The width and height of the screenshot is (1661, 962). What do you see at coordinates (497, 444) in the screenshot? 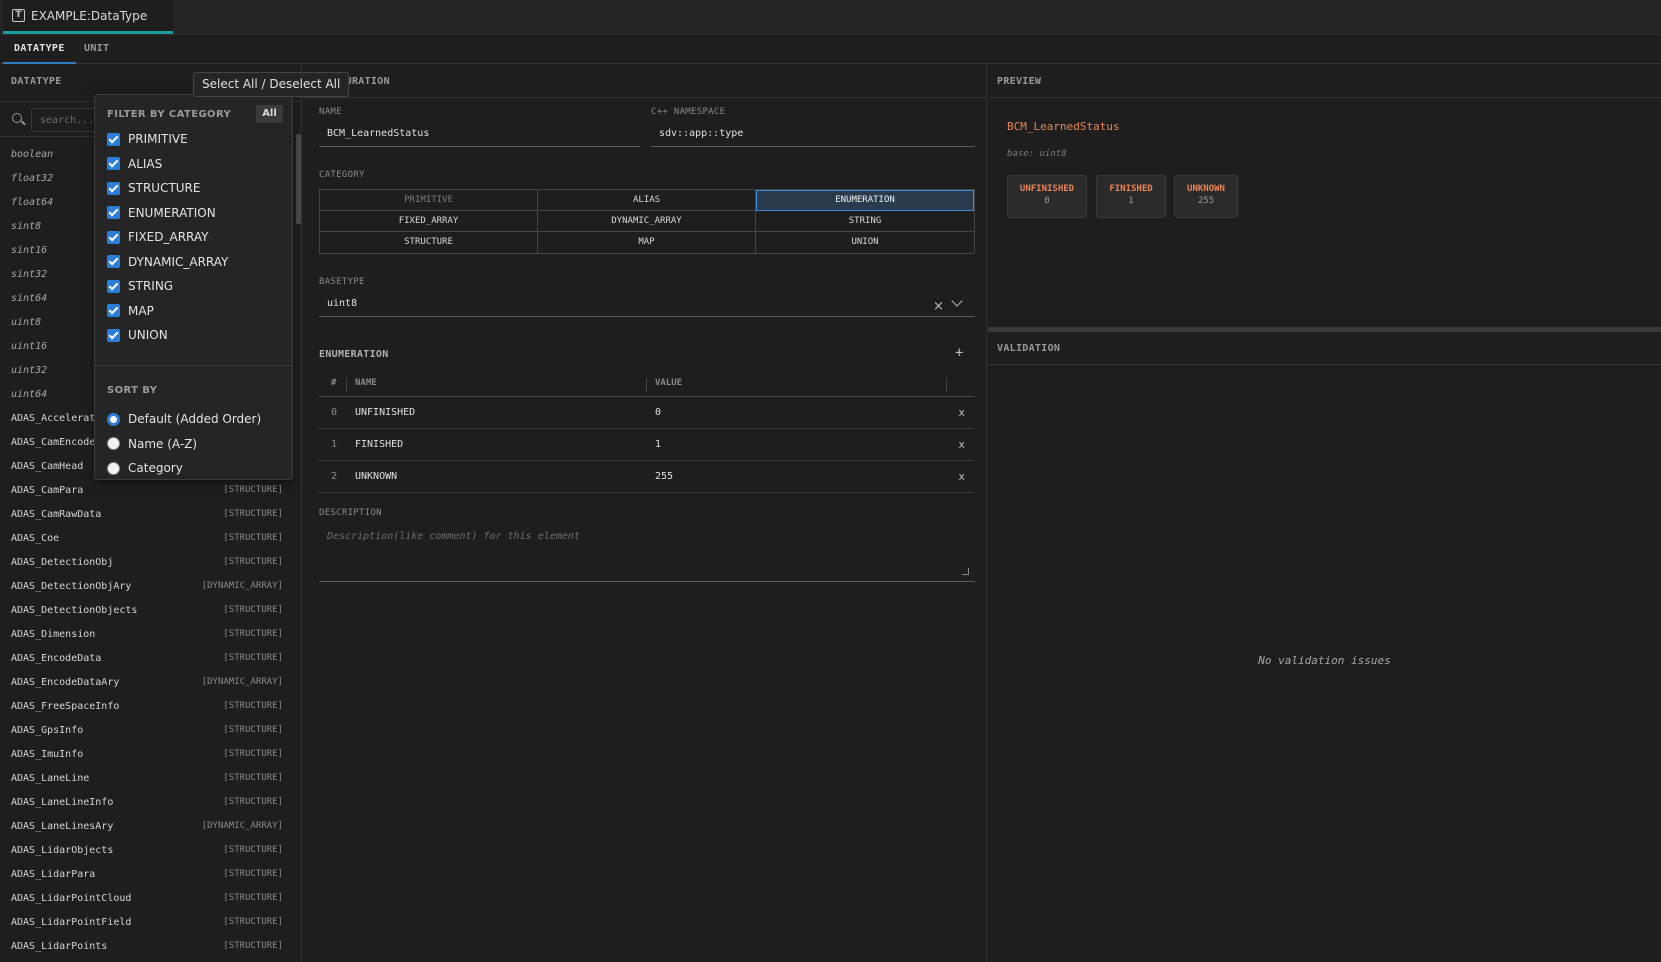
I see `enum-name-field: FINISHED` at bounding box center [497, 444].